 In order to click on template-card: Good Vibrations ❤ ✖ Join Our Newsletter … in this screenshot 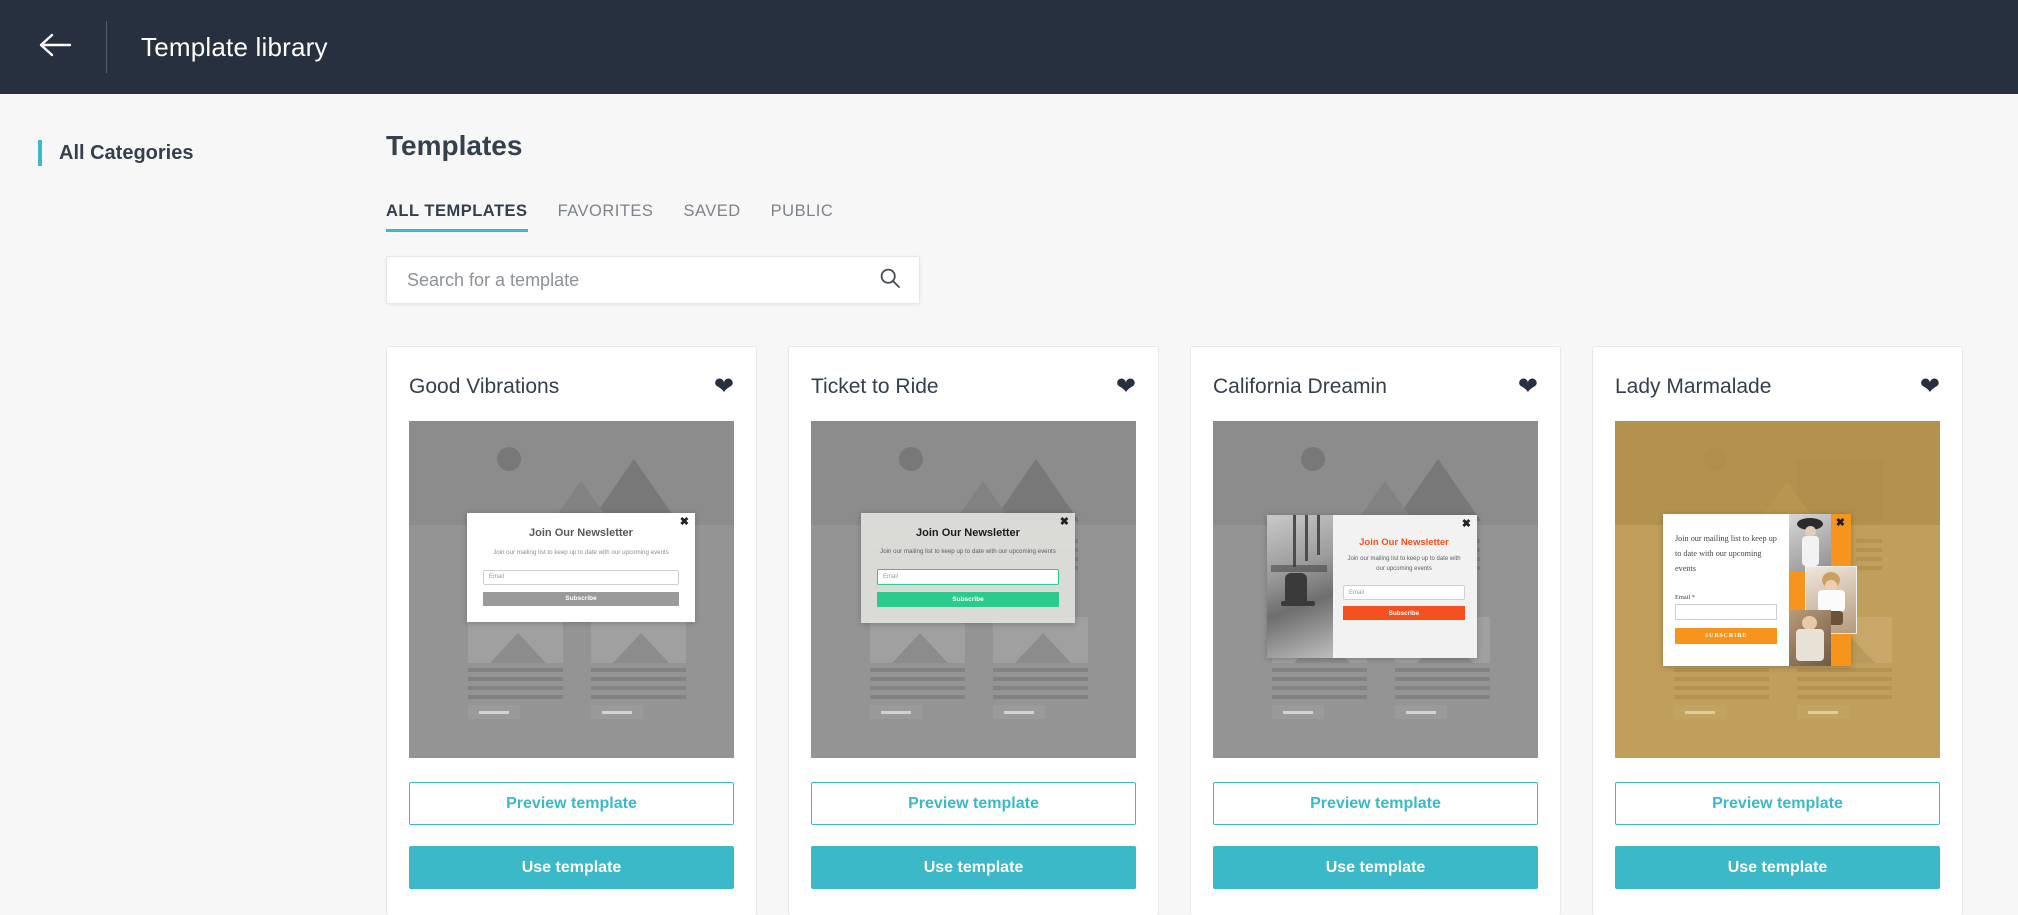, I will do `click(571, 630)`.